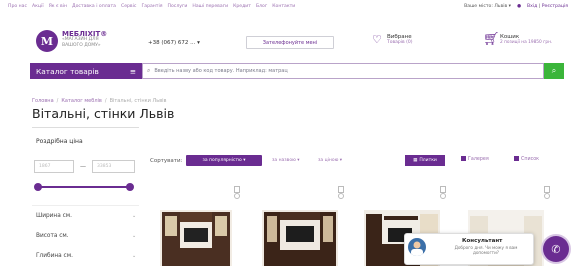  Describe the element at coordinates (54, 256) in the screenshot. I see `filter-depth: Глибина см.` at that location.